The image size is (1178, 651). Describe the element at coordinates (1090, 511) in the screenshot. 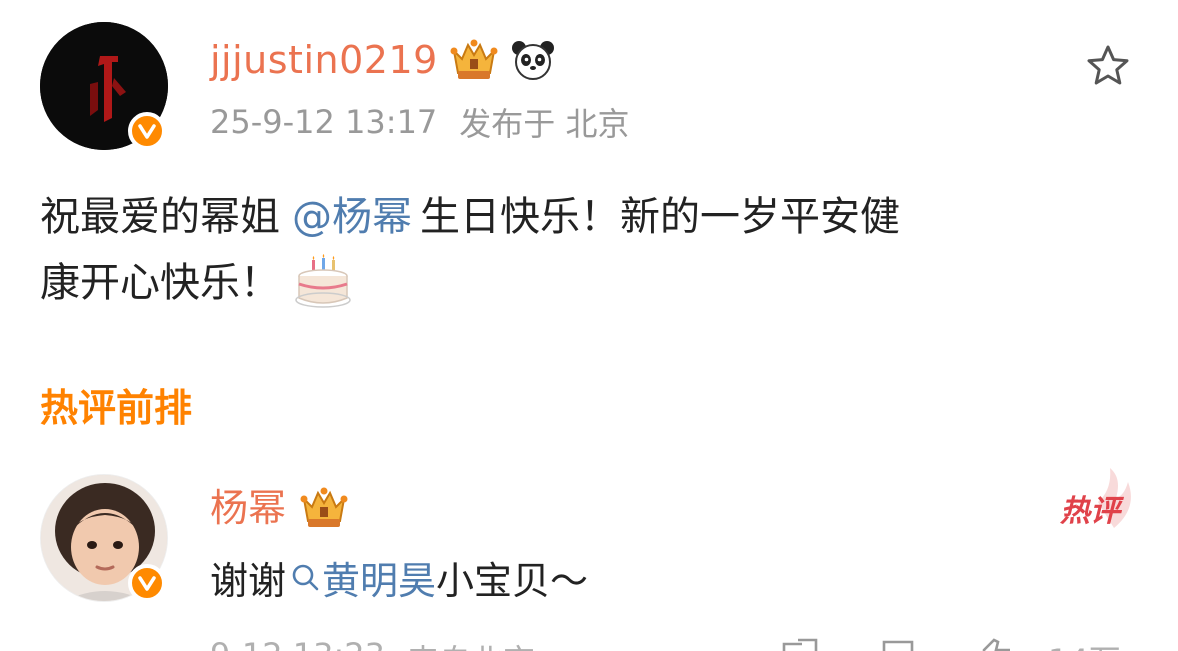

I see `hot-tag-label: 热评` at that location.